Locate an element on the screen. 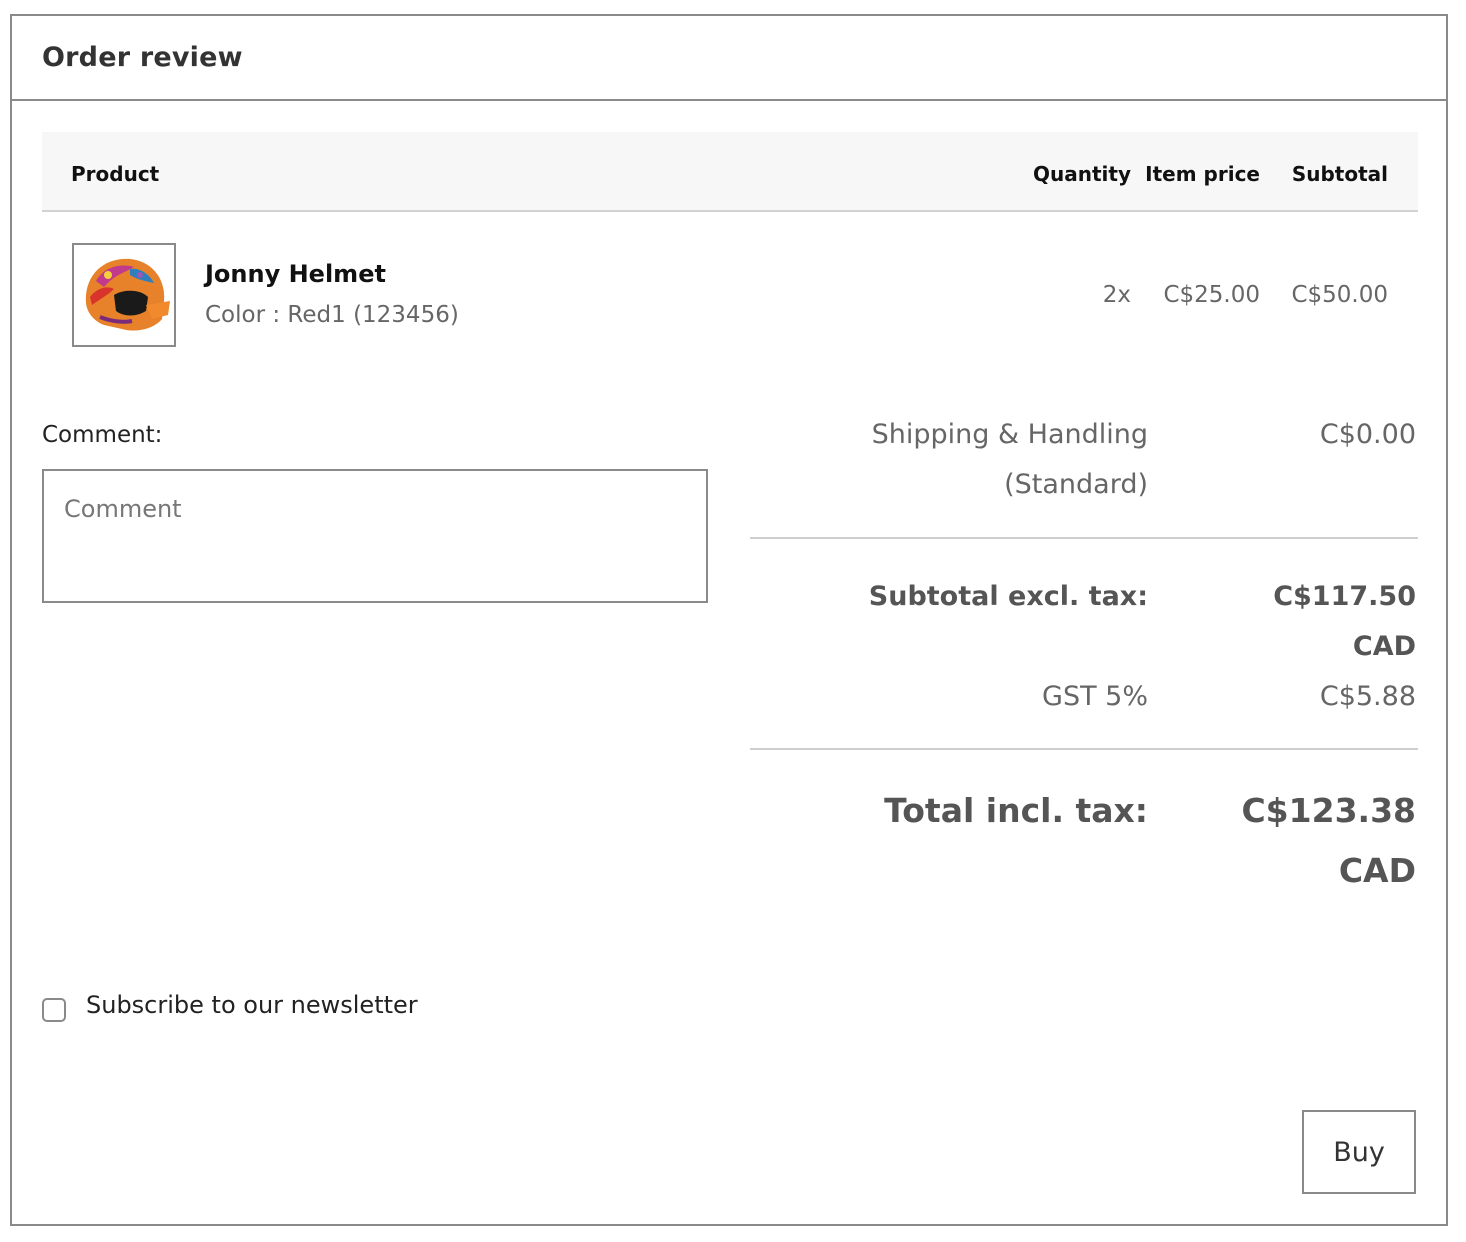 This screenshot has width=1466, height=1242. column-header-product: Product is located at coordinates (115, 174).